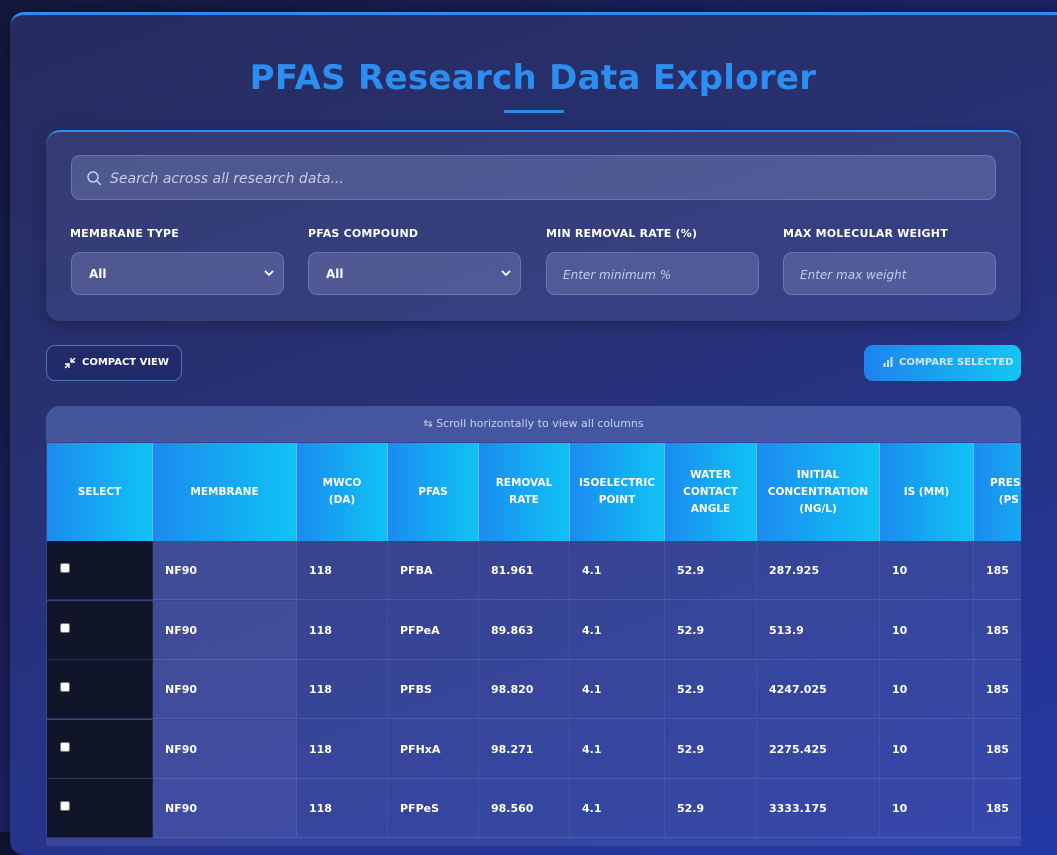 Image resolution: width=1057 pixels, height=855 pixels. Describe the element at coordinates (335, 274) in the screenshot. I see `pfas-compound-value: All` at that location.